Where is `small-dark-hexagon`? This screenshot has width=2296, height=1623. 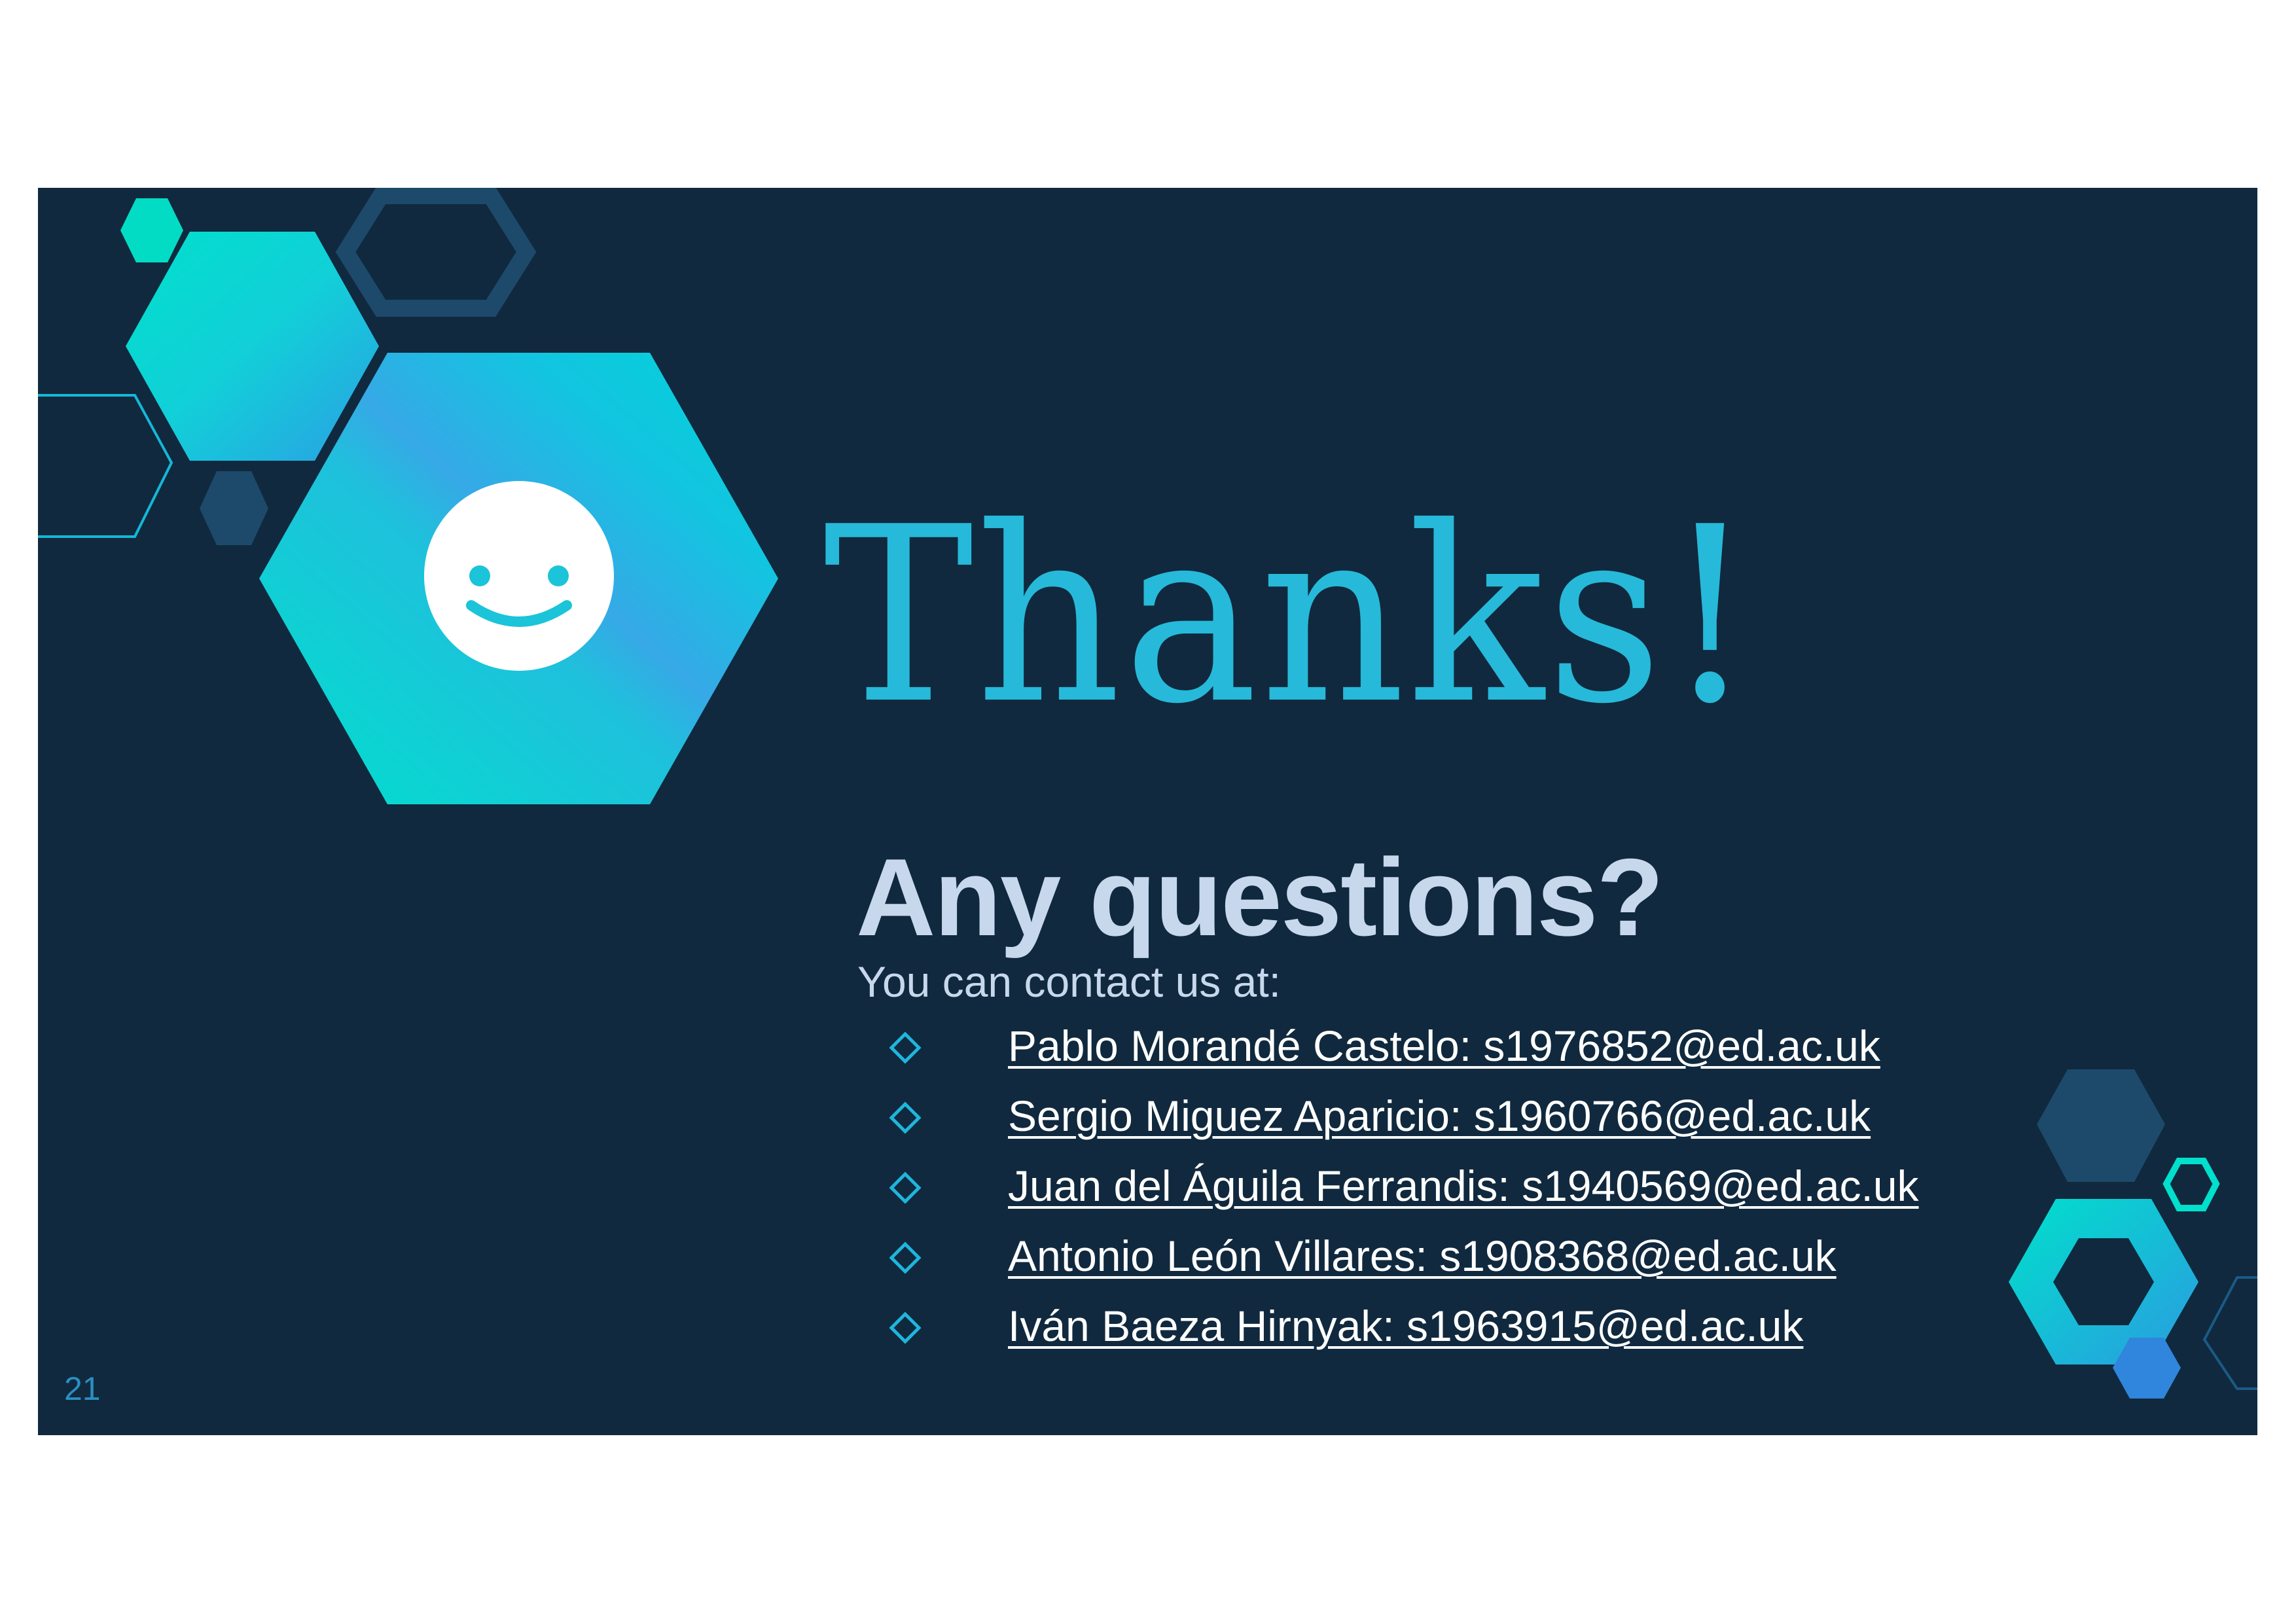
small-dark-hexagon is located at coordinates (234, 508).